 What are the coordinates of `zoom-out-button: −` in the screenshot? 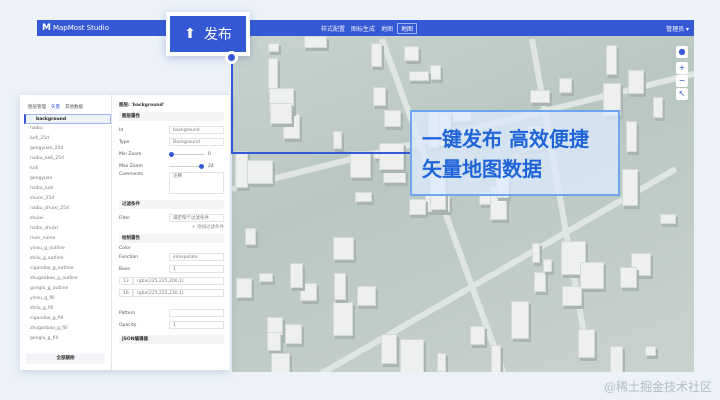 It's located at (682, 81).